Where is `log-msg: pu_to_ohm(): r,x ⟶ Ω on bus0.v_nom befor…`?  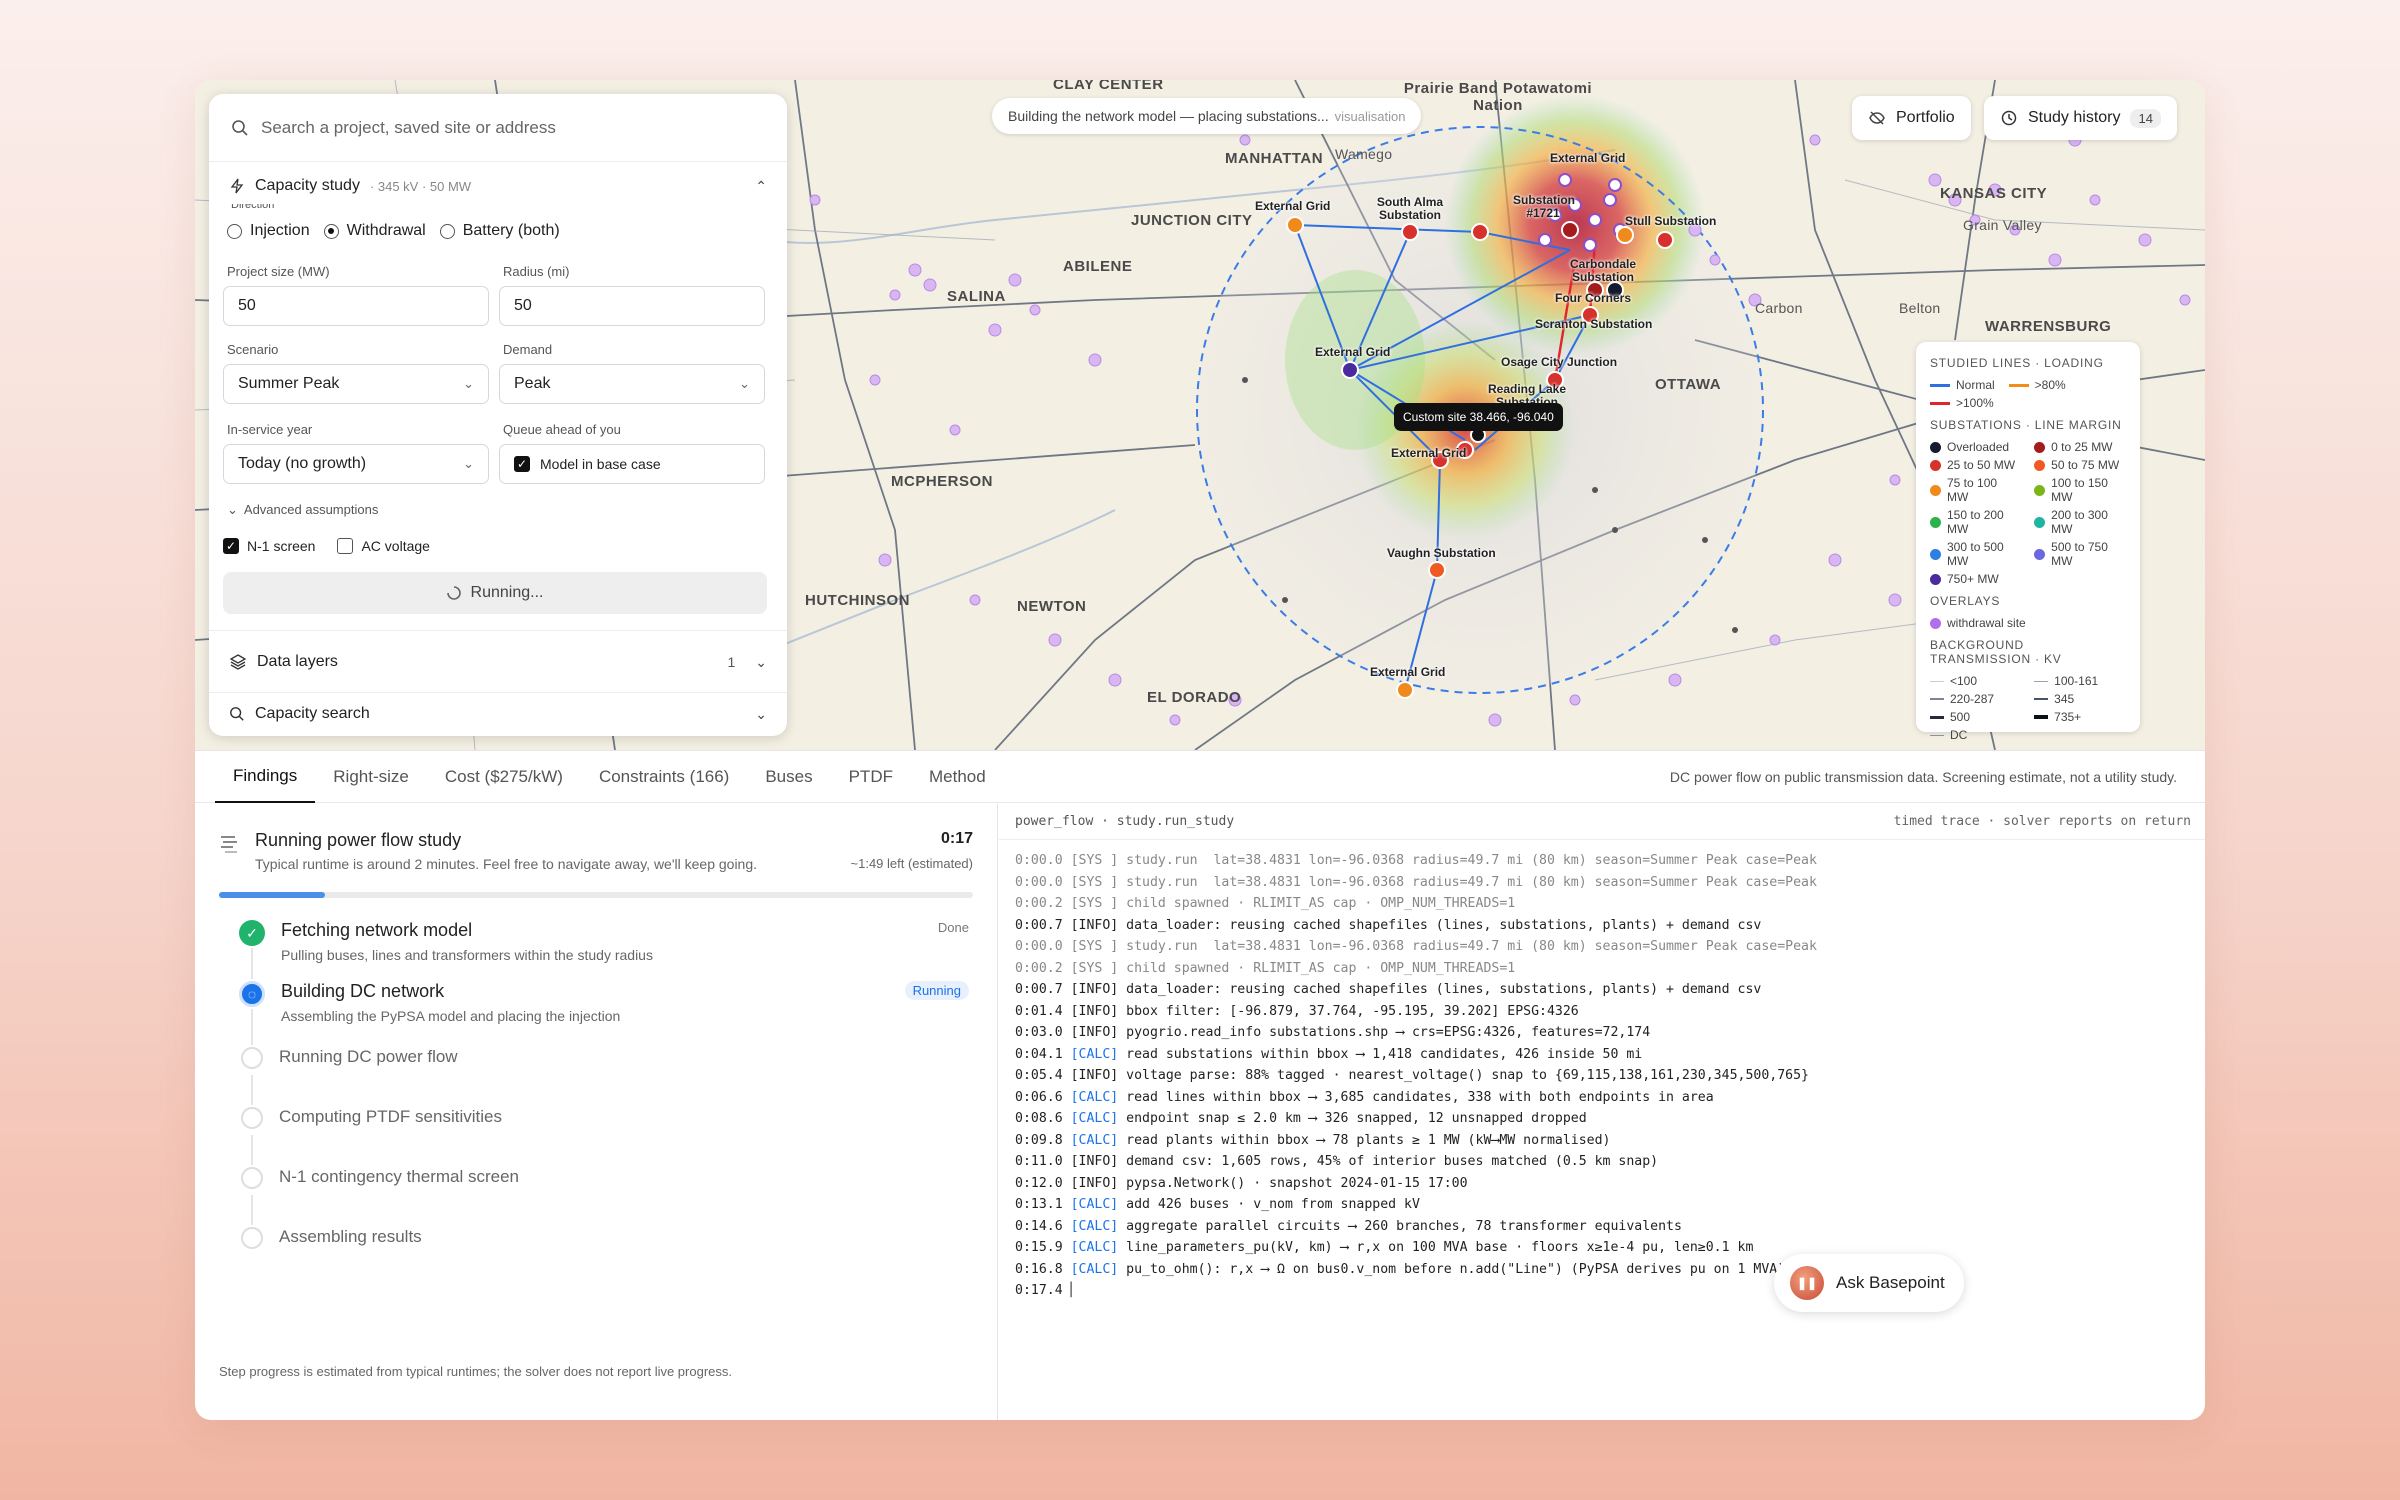 log-msg: pu_to_ohm(): r,x ⟶ Ω on bus0.v_nom befor… is located at coordinates (1452, 1269).